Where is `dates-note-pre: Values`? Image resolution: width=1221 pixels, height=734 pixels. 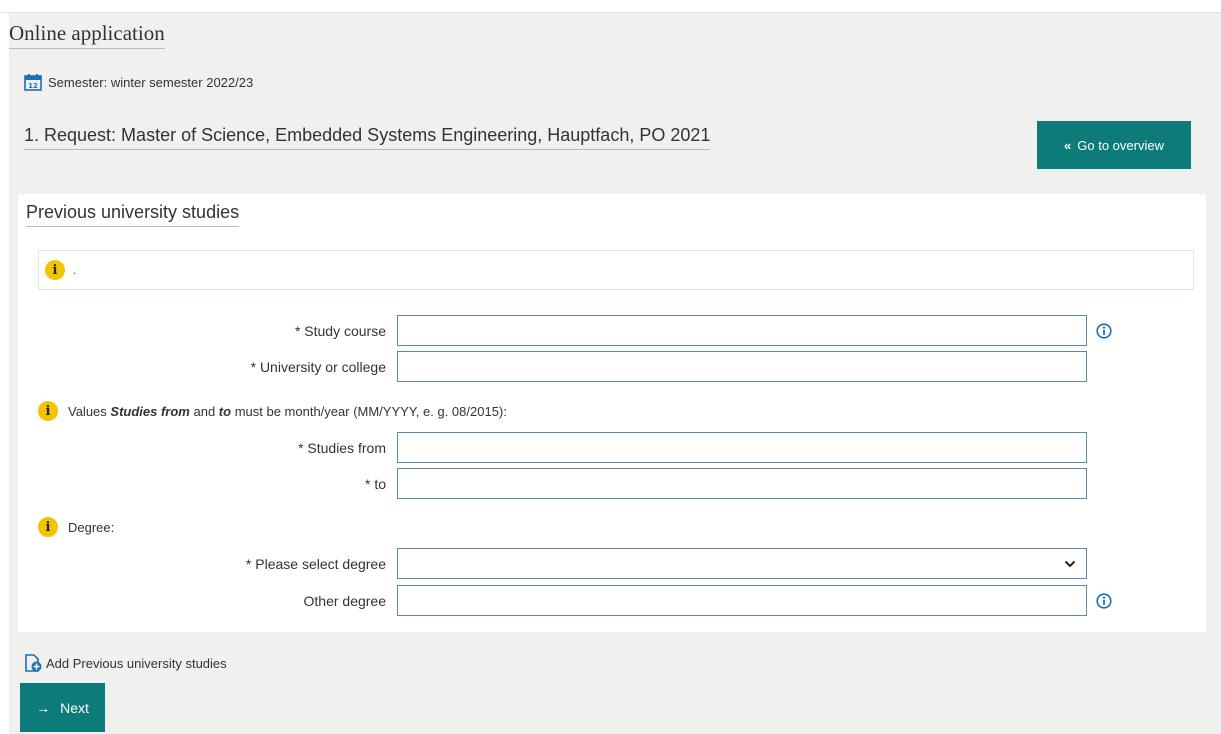 dates-note-pre: Values is located at coordinates (89, 411).